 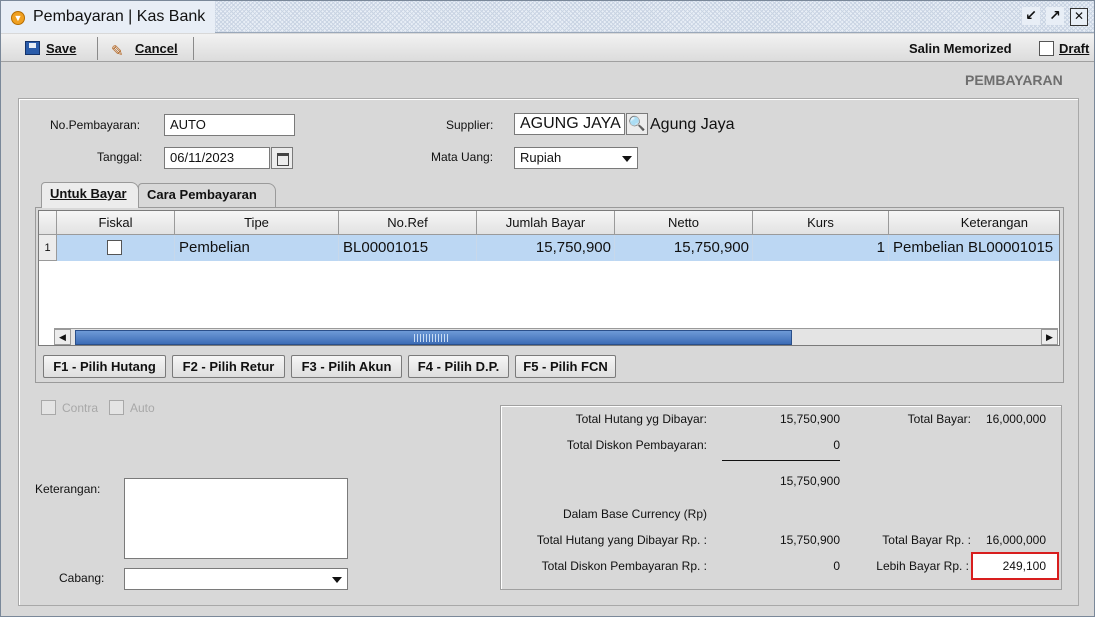 I want to click on column-header-fiskal: Fiskal, so click(x=116, y=223).